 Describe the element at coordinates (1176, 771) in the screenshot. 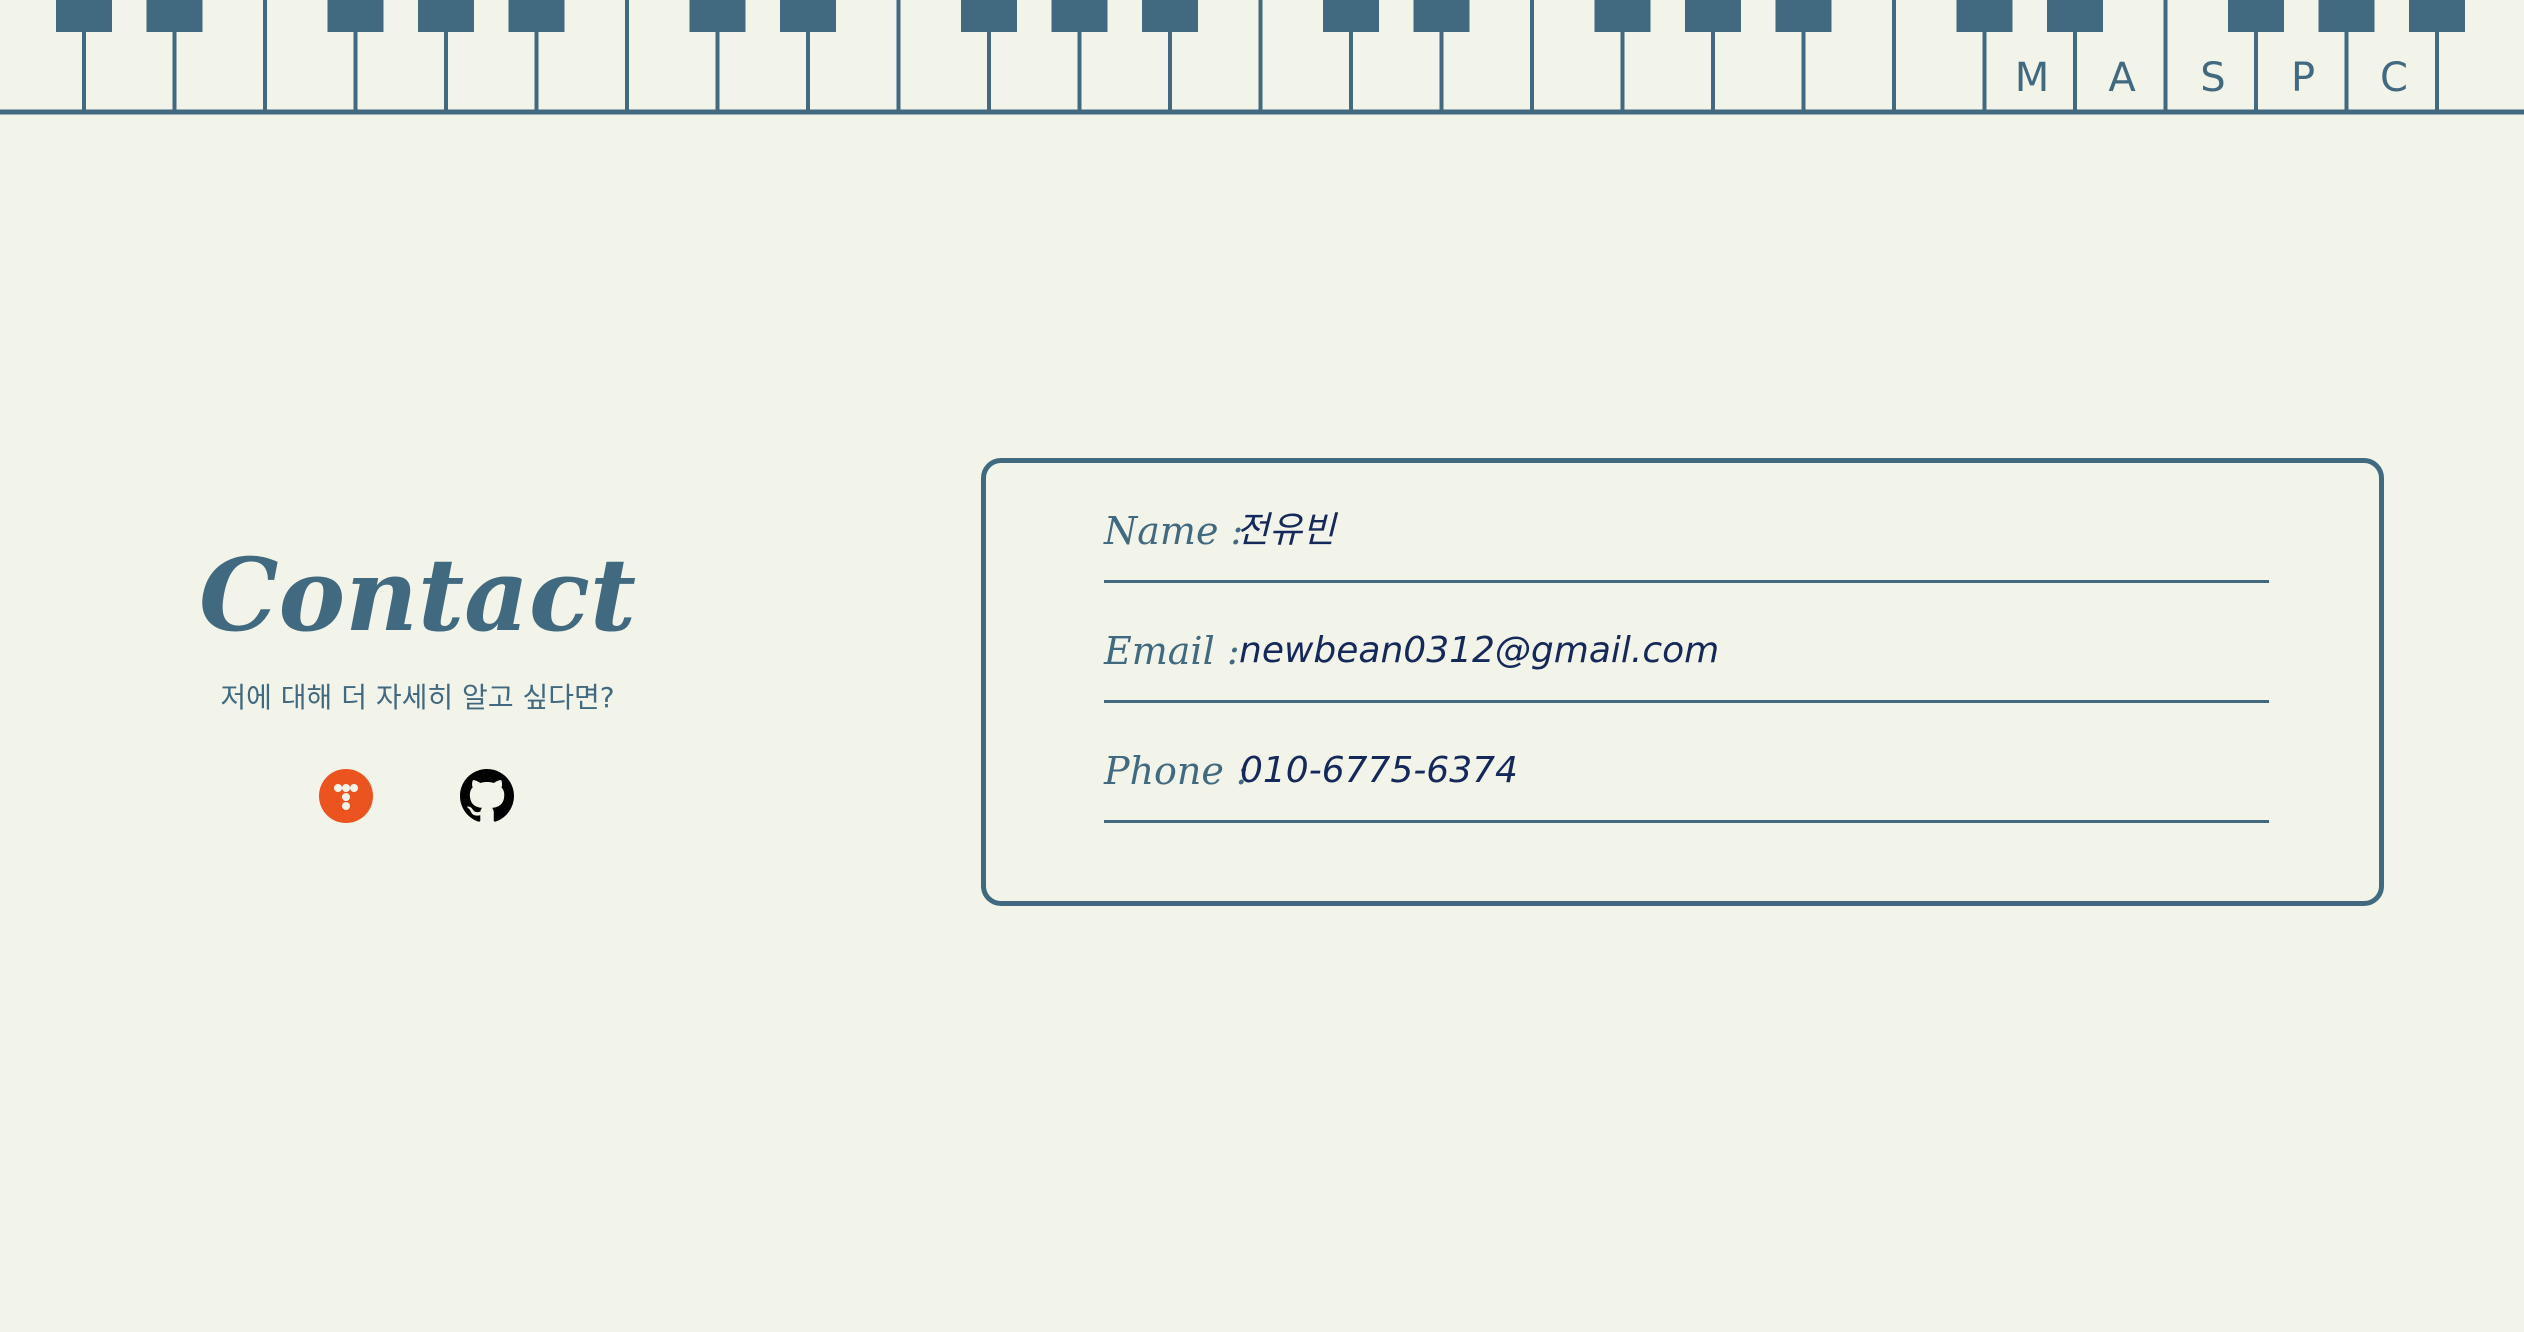

I see `phone-label: Phone :` at that location.